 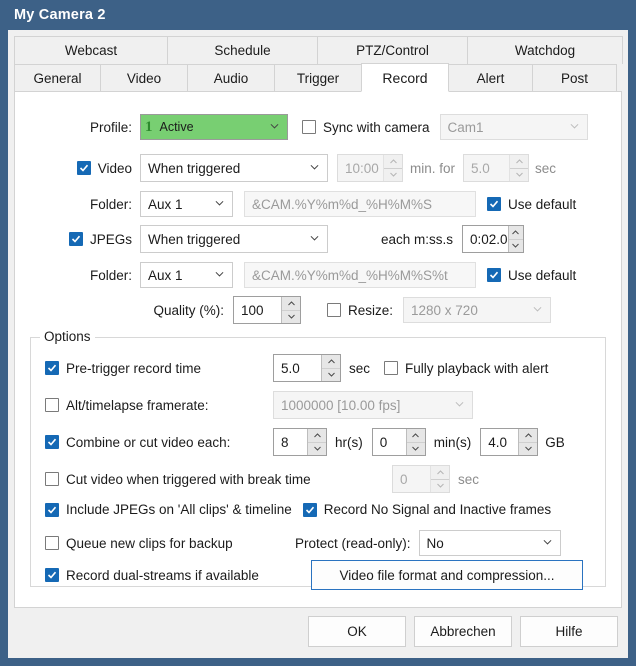 I want to click on video-time-spin-buttons, so click(x=392, y=168).